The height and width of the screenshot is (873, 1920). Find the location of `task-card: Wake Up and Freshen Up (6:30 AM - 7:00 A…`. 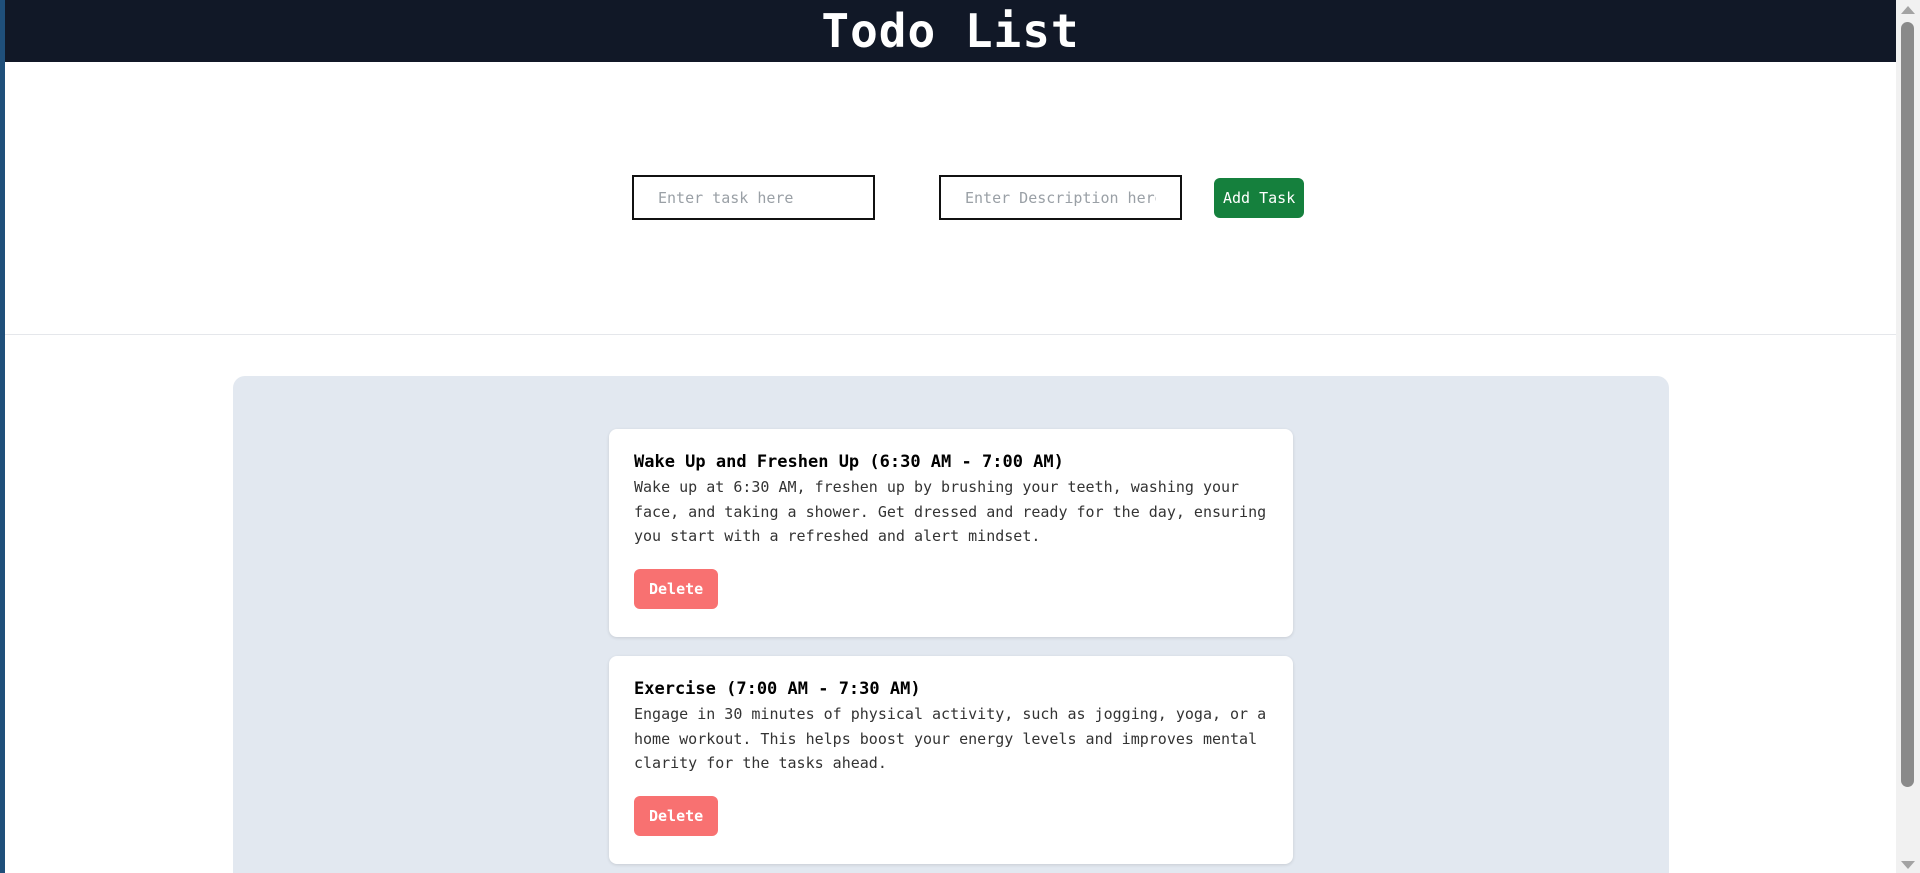

task-card: Wake Up and Freshen Up (6:30 AM - 7:00 A… is located at coordinates (951, 533).